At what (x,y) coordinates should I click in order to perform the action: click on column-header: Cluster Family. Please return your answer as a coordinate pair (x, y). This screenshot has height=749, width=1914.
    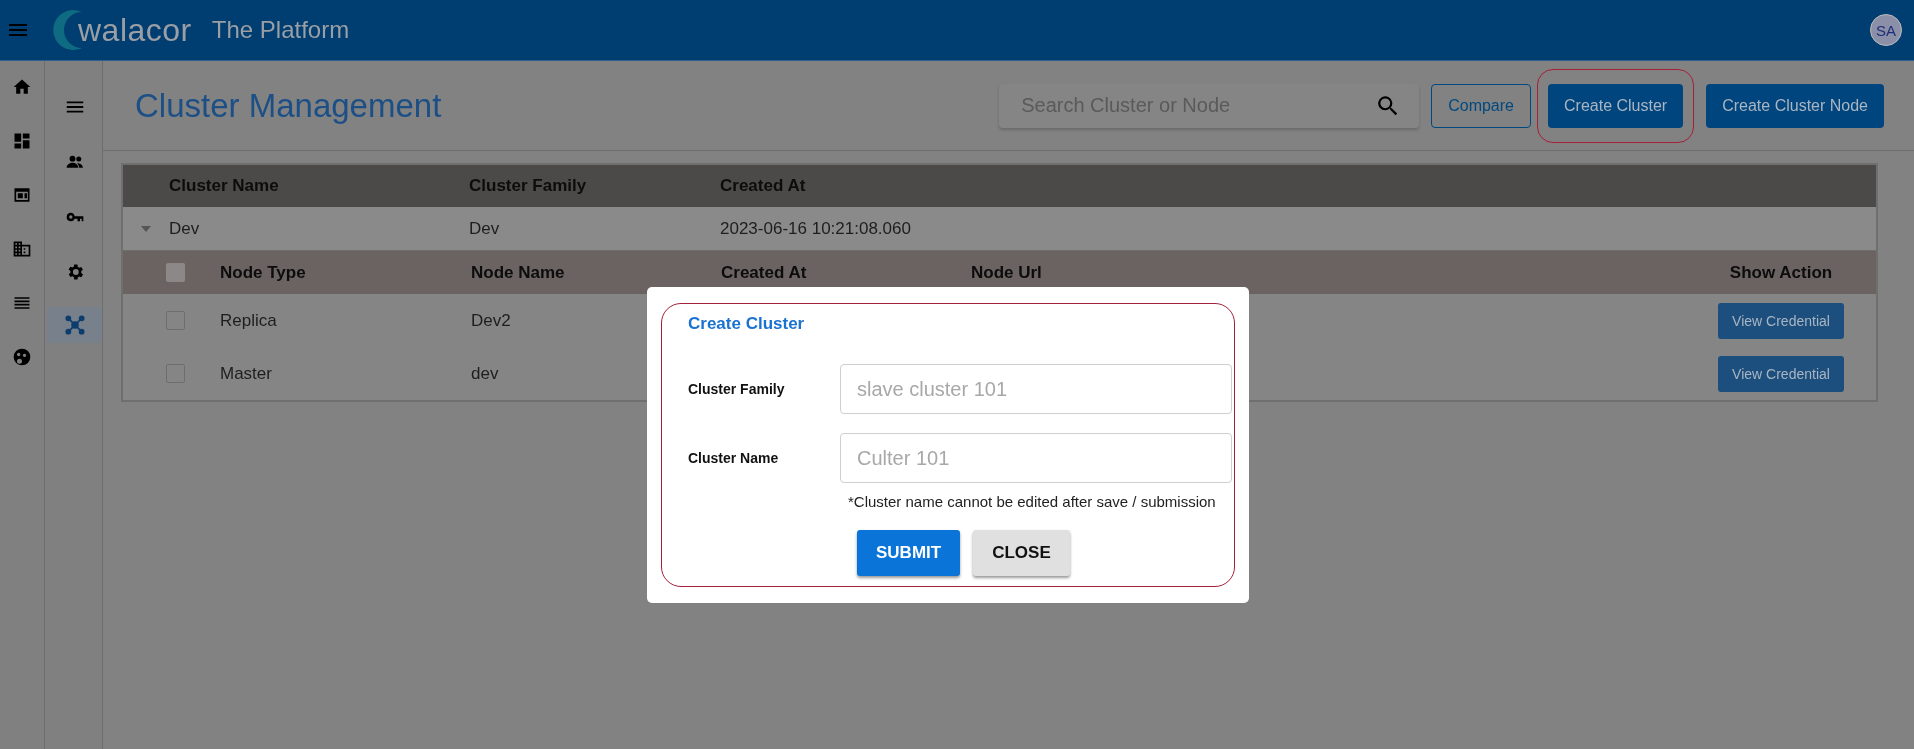
    Looking at the image, I should click on (528, 186).